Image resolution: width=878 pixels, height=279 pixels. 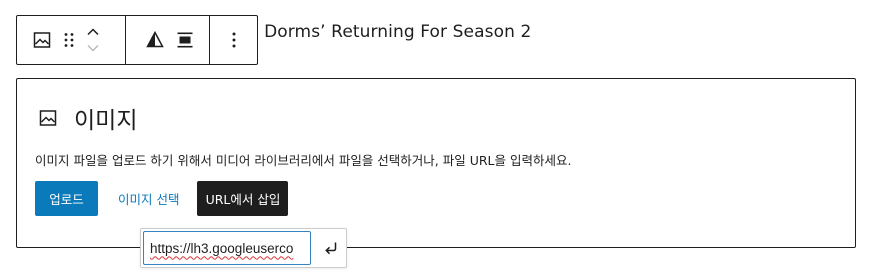 I want to click on toolbar-group-tools, so click(x=168, y=40).